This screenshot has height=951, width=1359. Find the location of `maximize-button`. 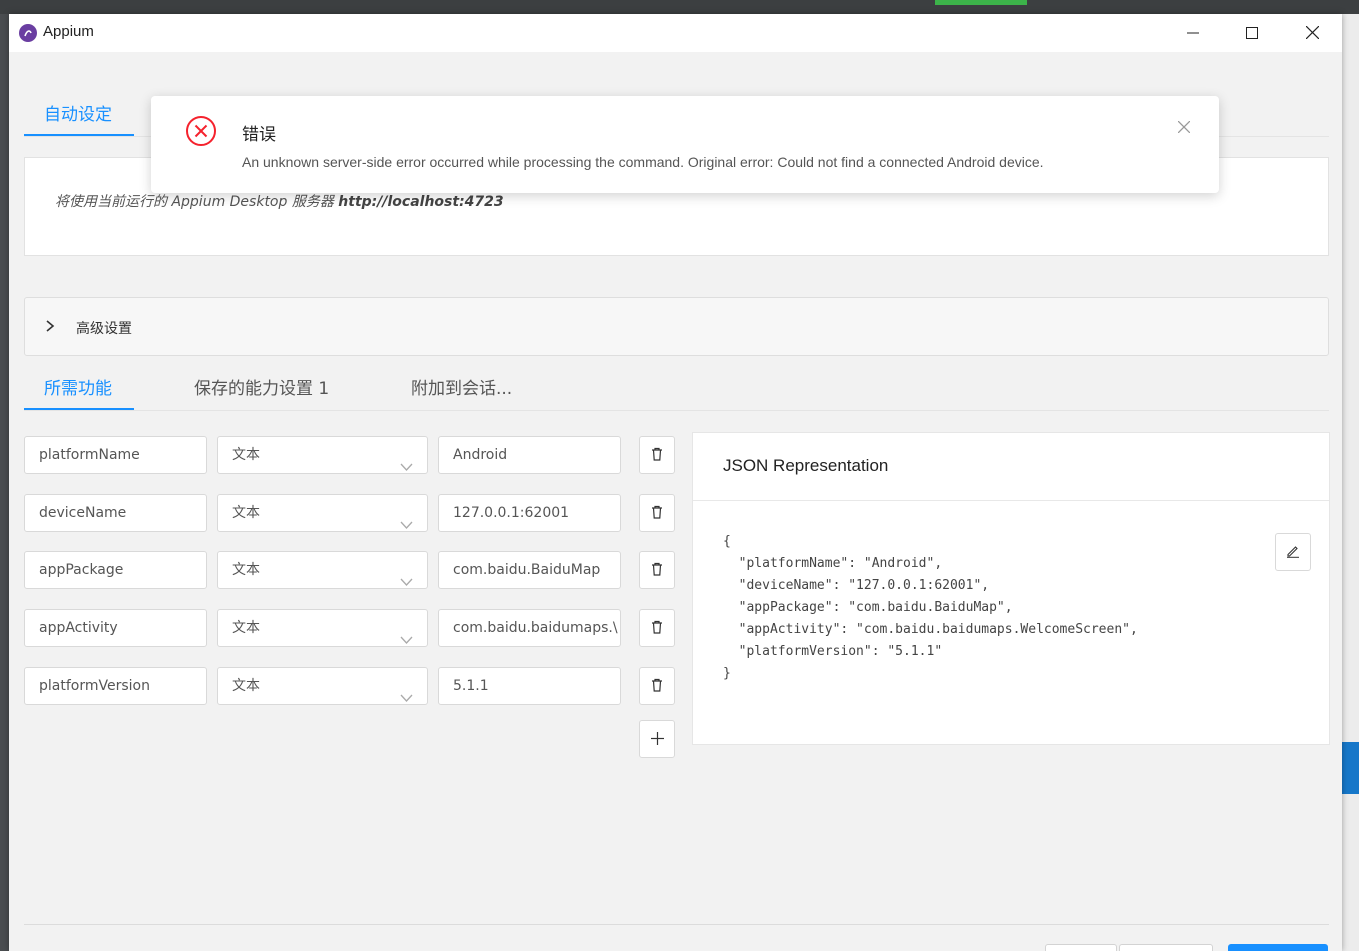

maximize-button is located at coordinates (1252, 33).